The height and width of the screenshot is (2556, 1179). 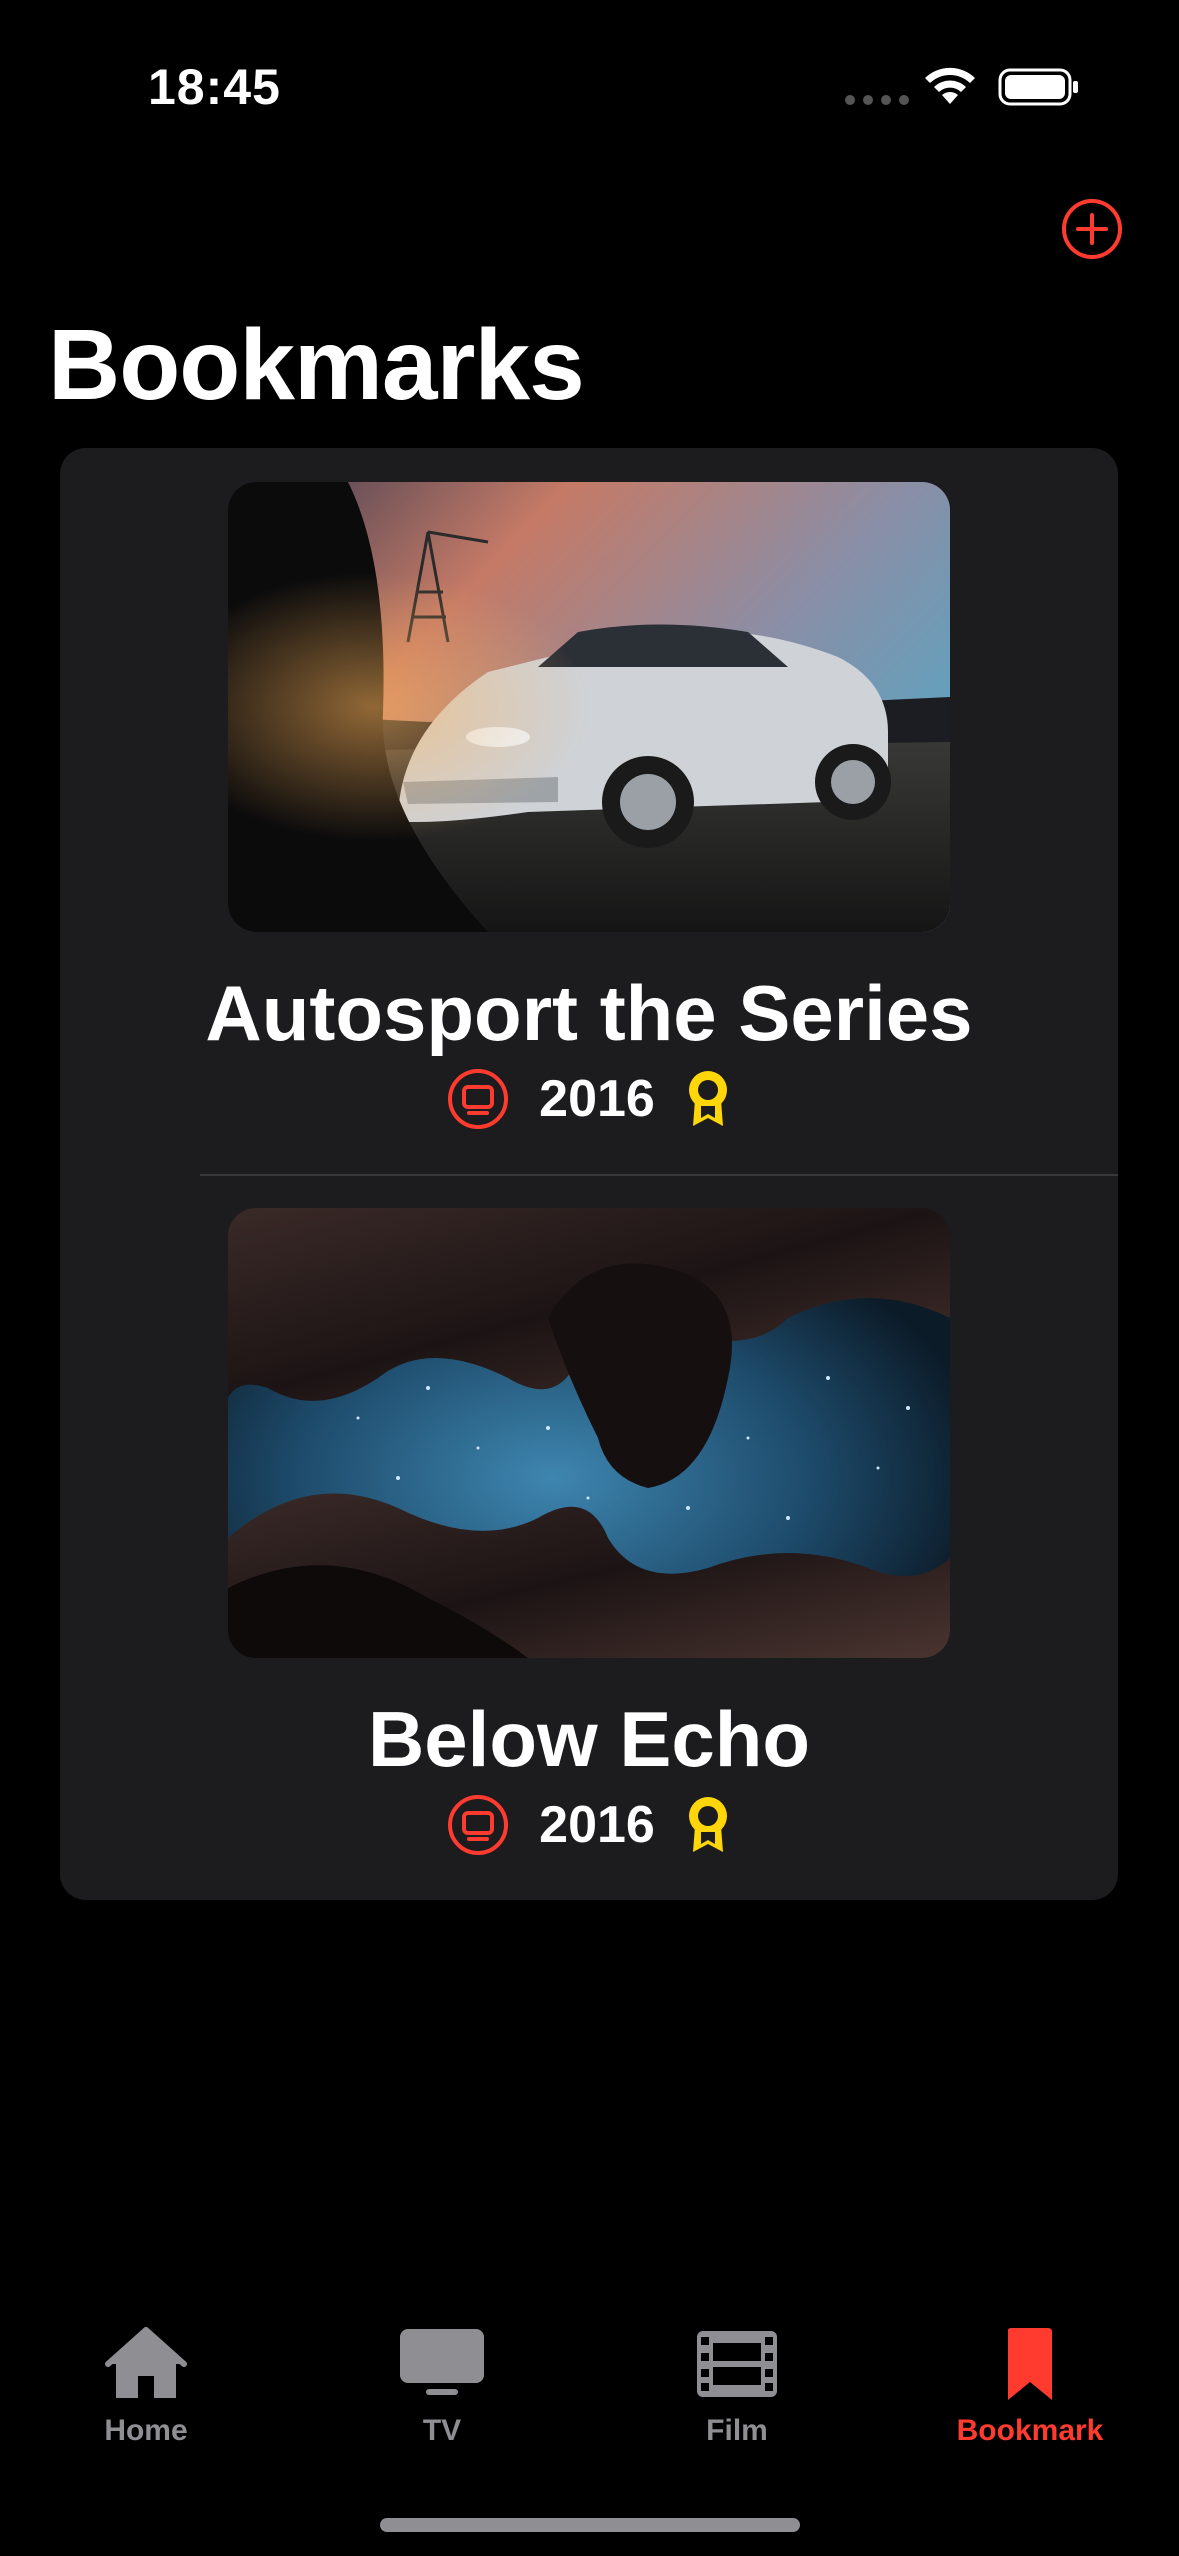 What do you see at coordinates (737, 2364) in the screenshot?
I see `film-icon` at bounding box center [737, 2364].